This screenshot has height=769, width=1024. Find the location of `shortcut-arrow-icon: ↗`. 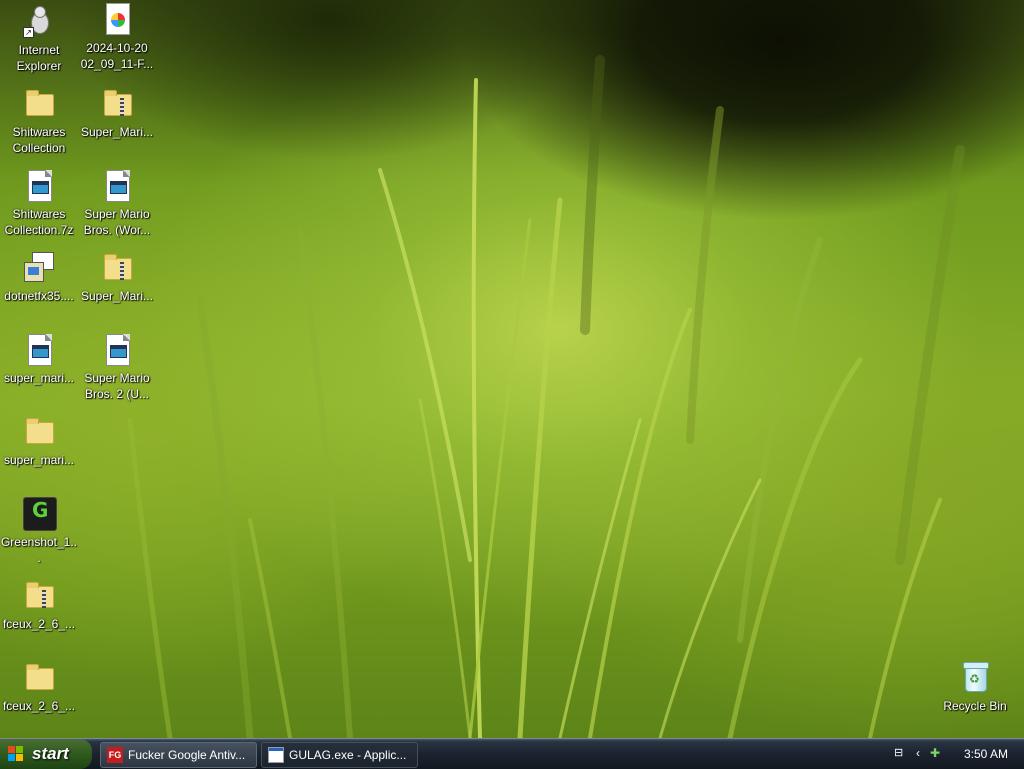

shortcut-arrow-icon: ↗ is located at coordinates (28, 32).